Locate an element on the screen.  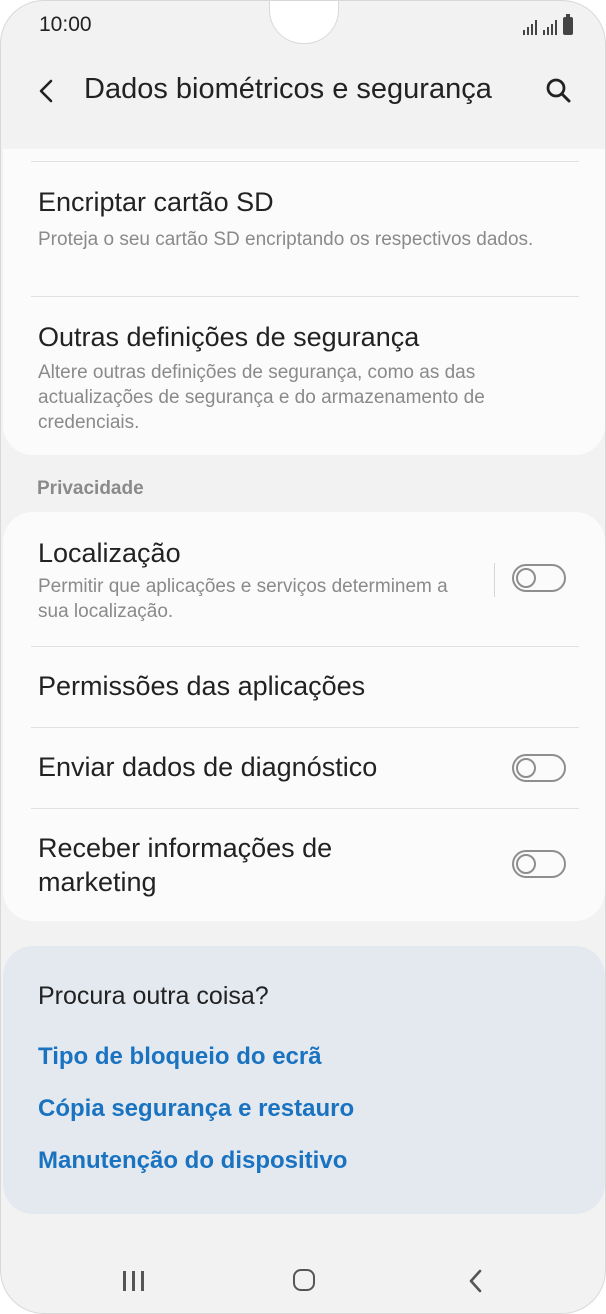
signal-icon is located at coordinates (530, 27).